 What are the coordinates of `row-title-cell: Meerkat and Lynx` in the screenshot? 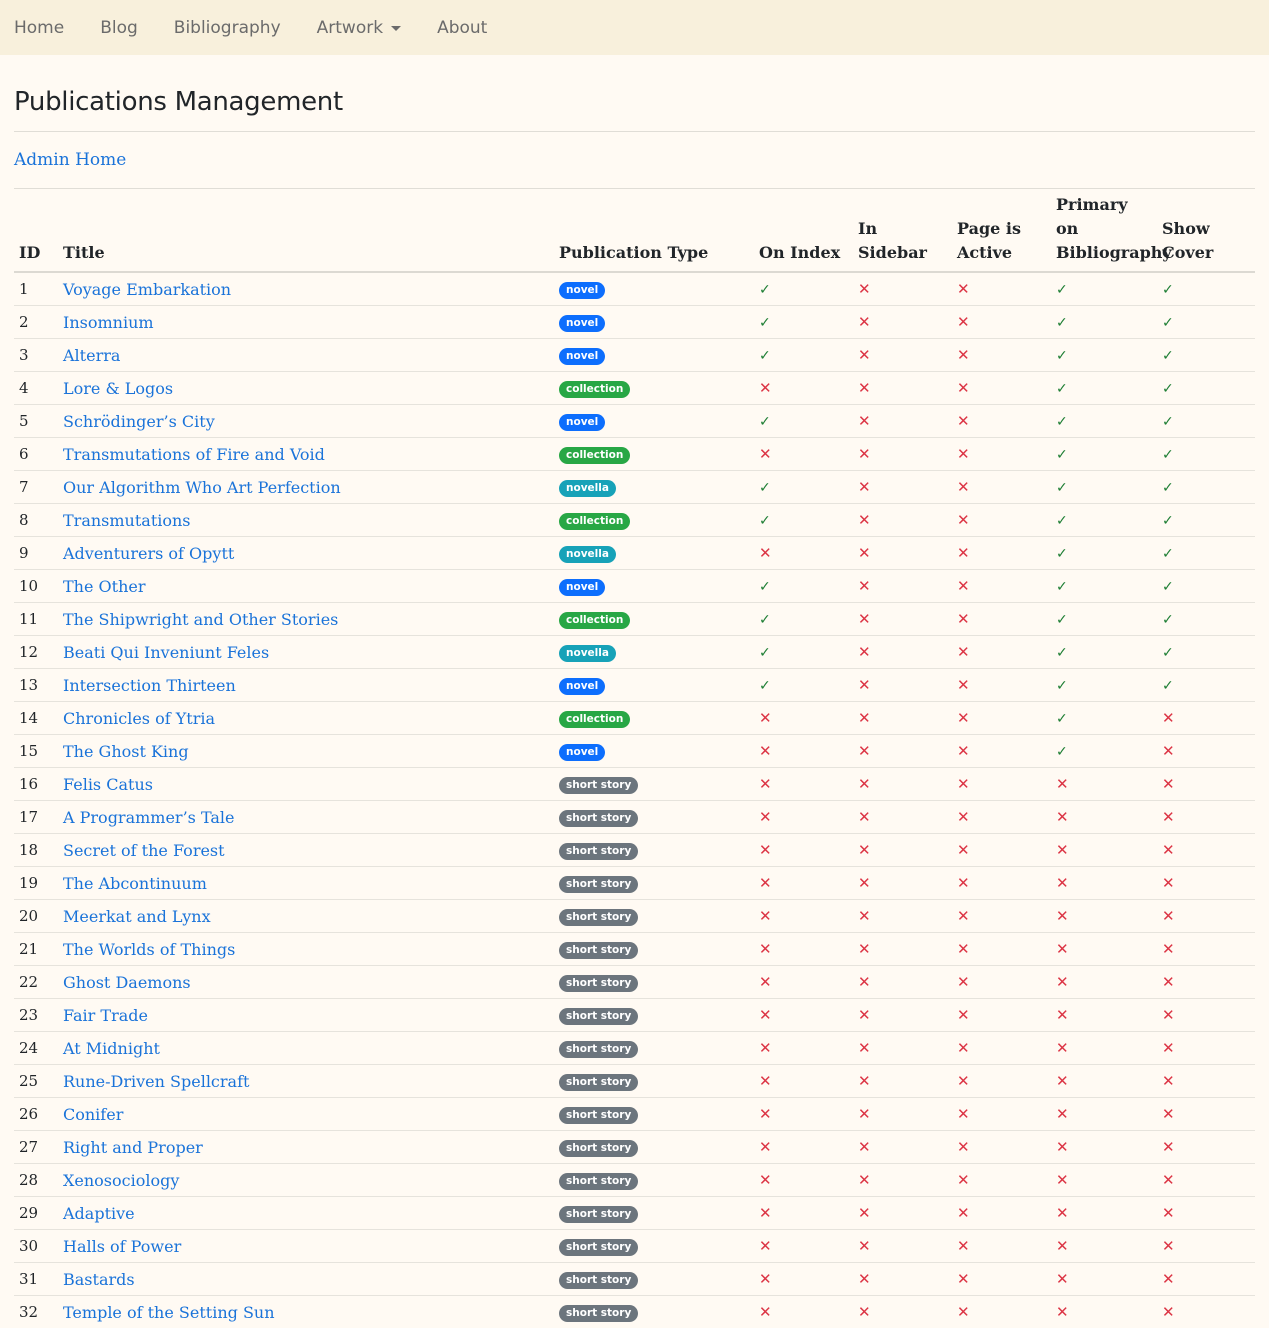 It's located at (306, 916).